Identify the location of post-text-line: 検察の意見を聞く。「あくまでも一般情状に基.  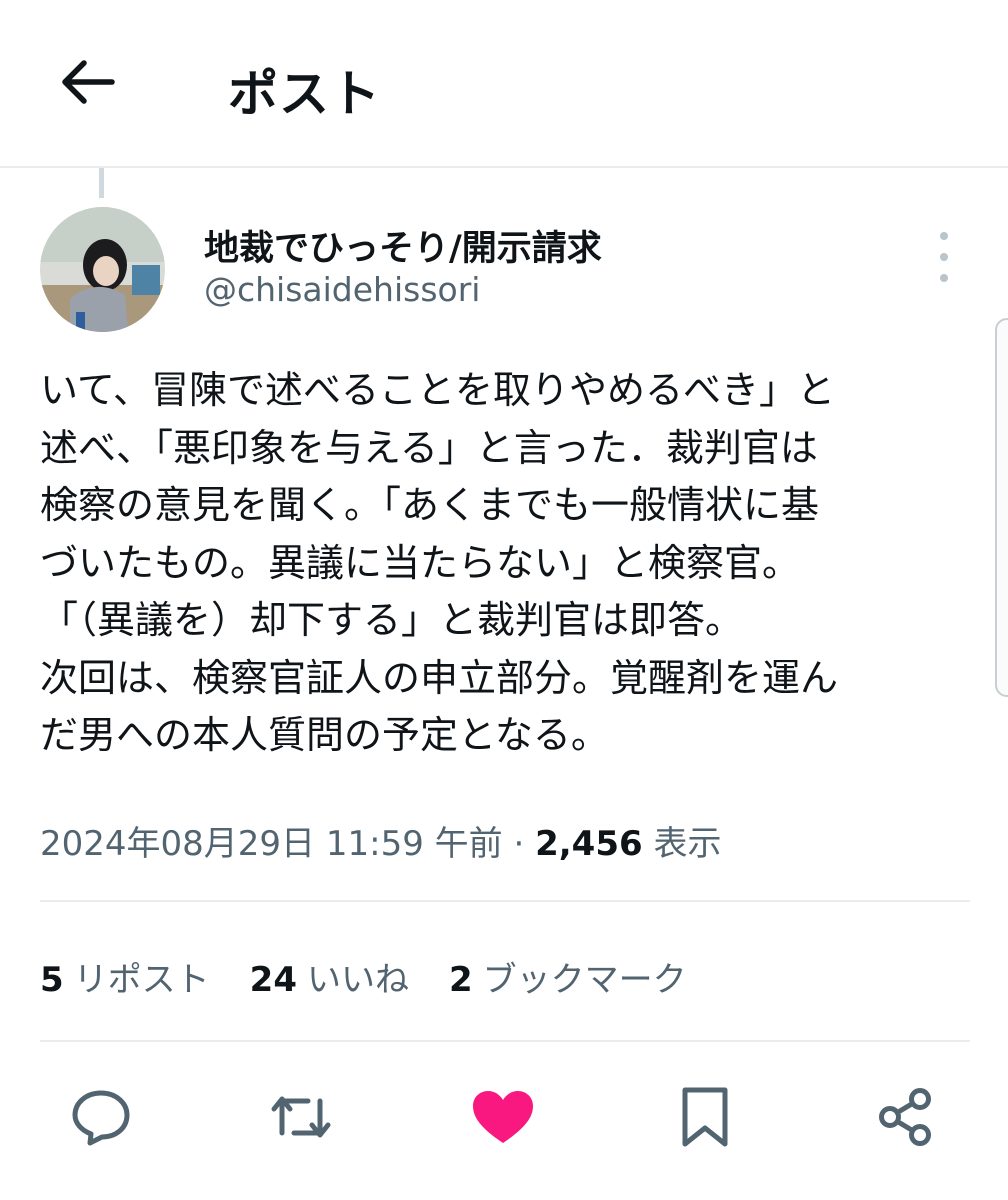
(430, 505).